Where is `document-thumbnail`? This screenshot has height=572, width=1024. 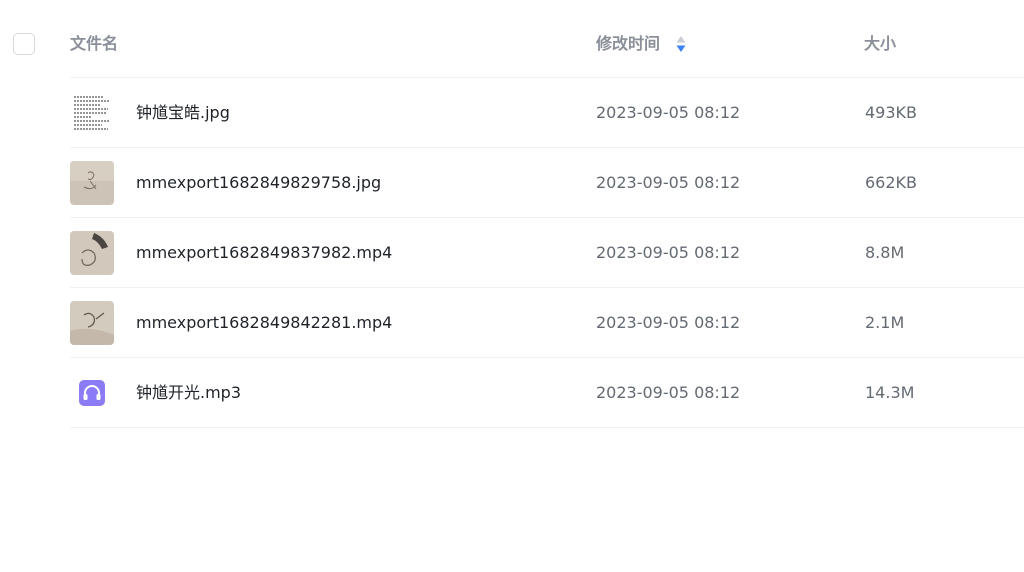 document-thumbnail is located at coordinates (92, 113).